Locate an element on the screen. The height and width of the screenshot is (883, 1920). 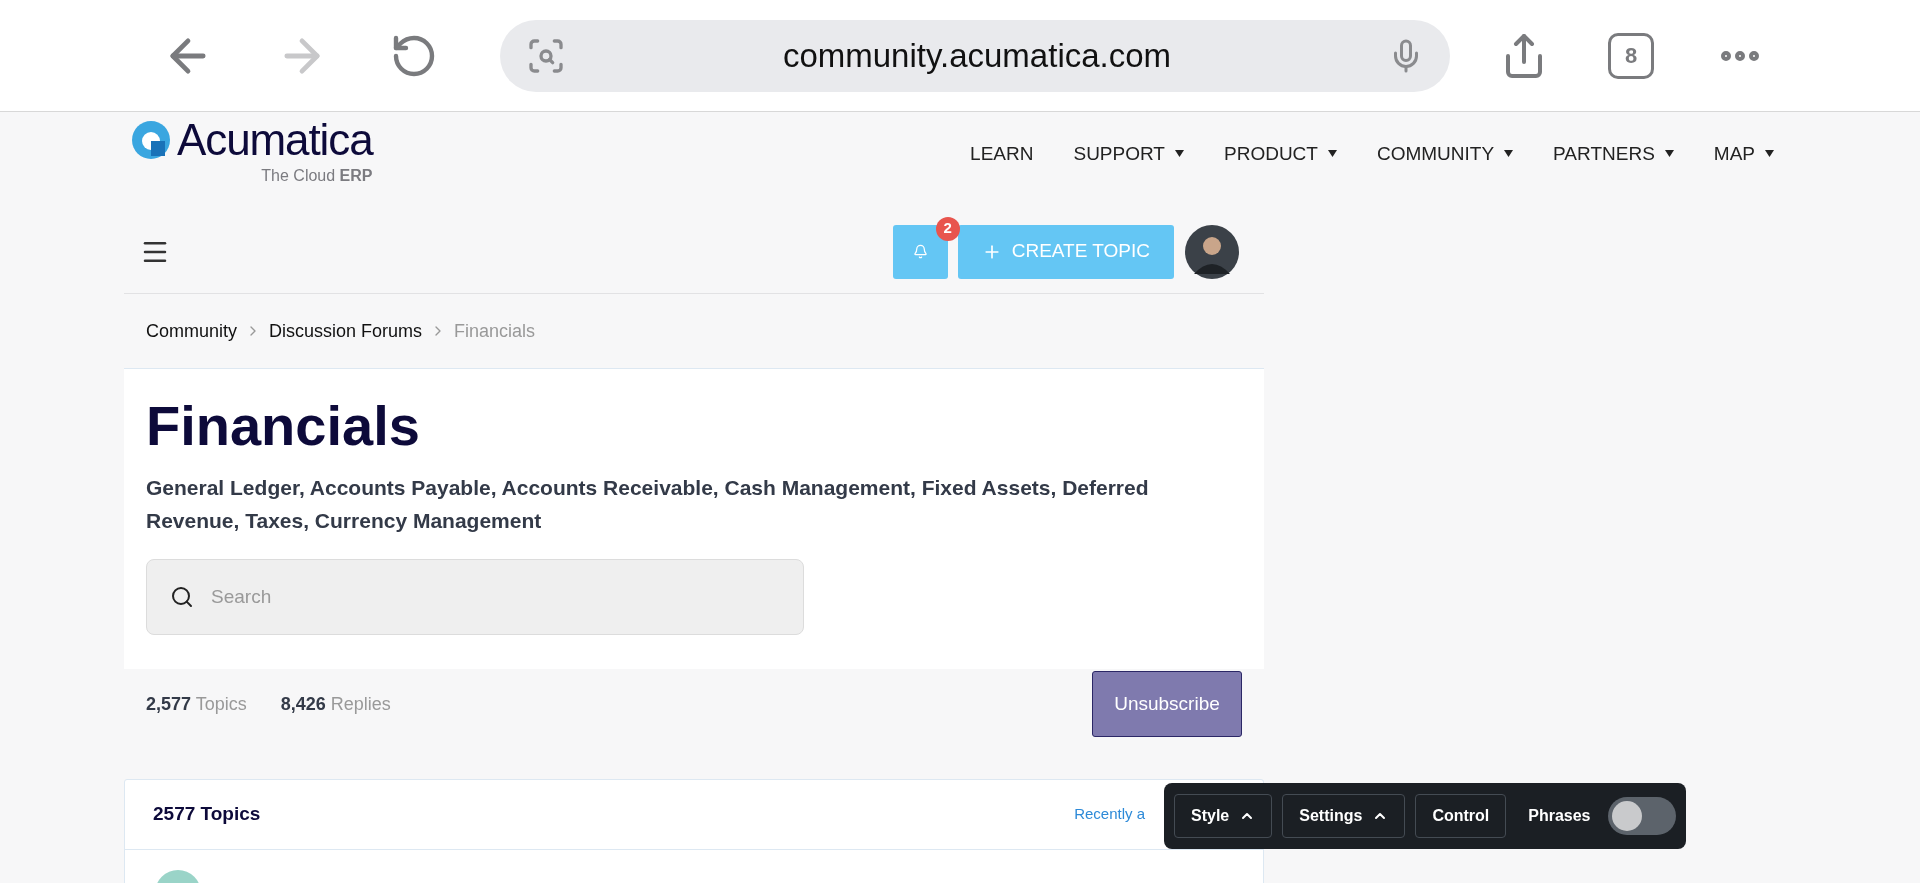
tab-count: 8 is located at coordinates (1631, 55).